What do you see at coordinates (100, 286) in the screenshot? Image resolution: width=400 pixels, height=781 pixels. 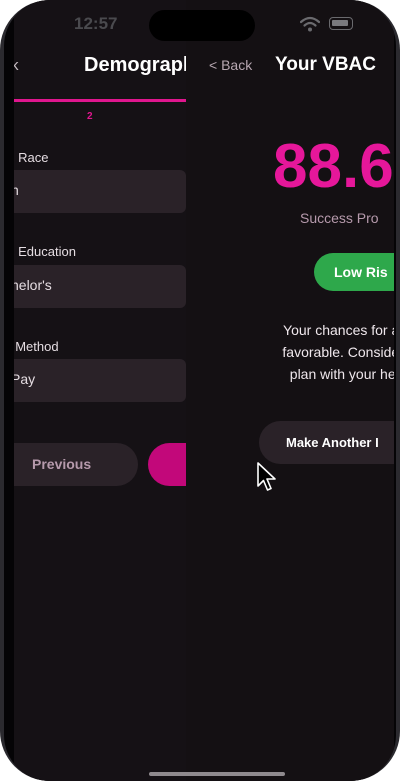 I see `education-field: helor's` at bounding box center [100, 286].